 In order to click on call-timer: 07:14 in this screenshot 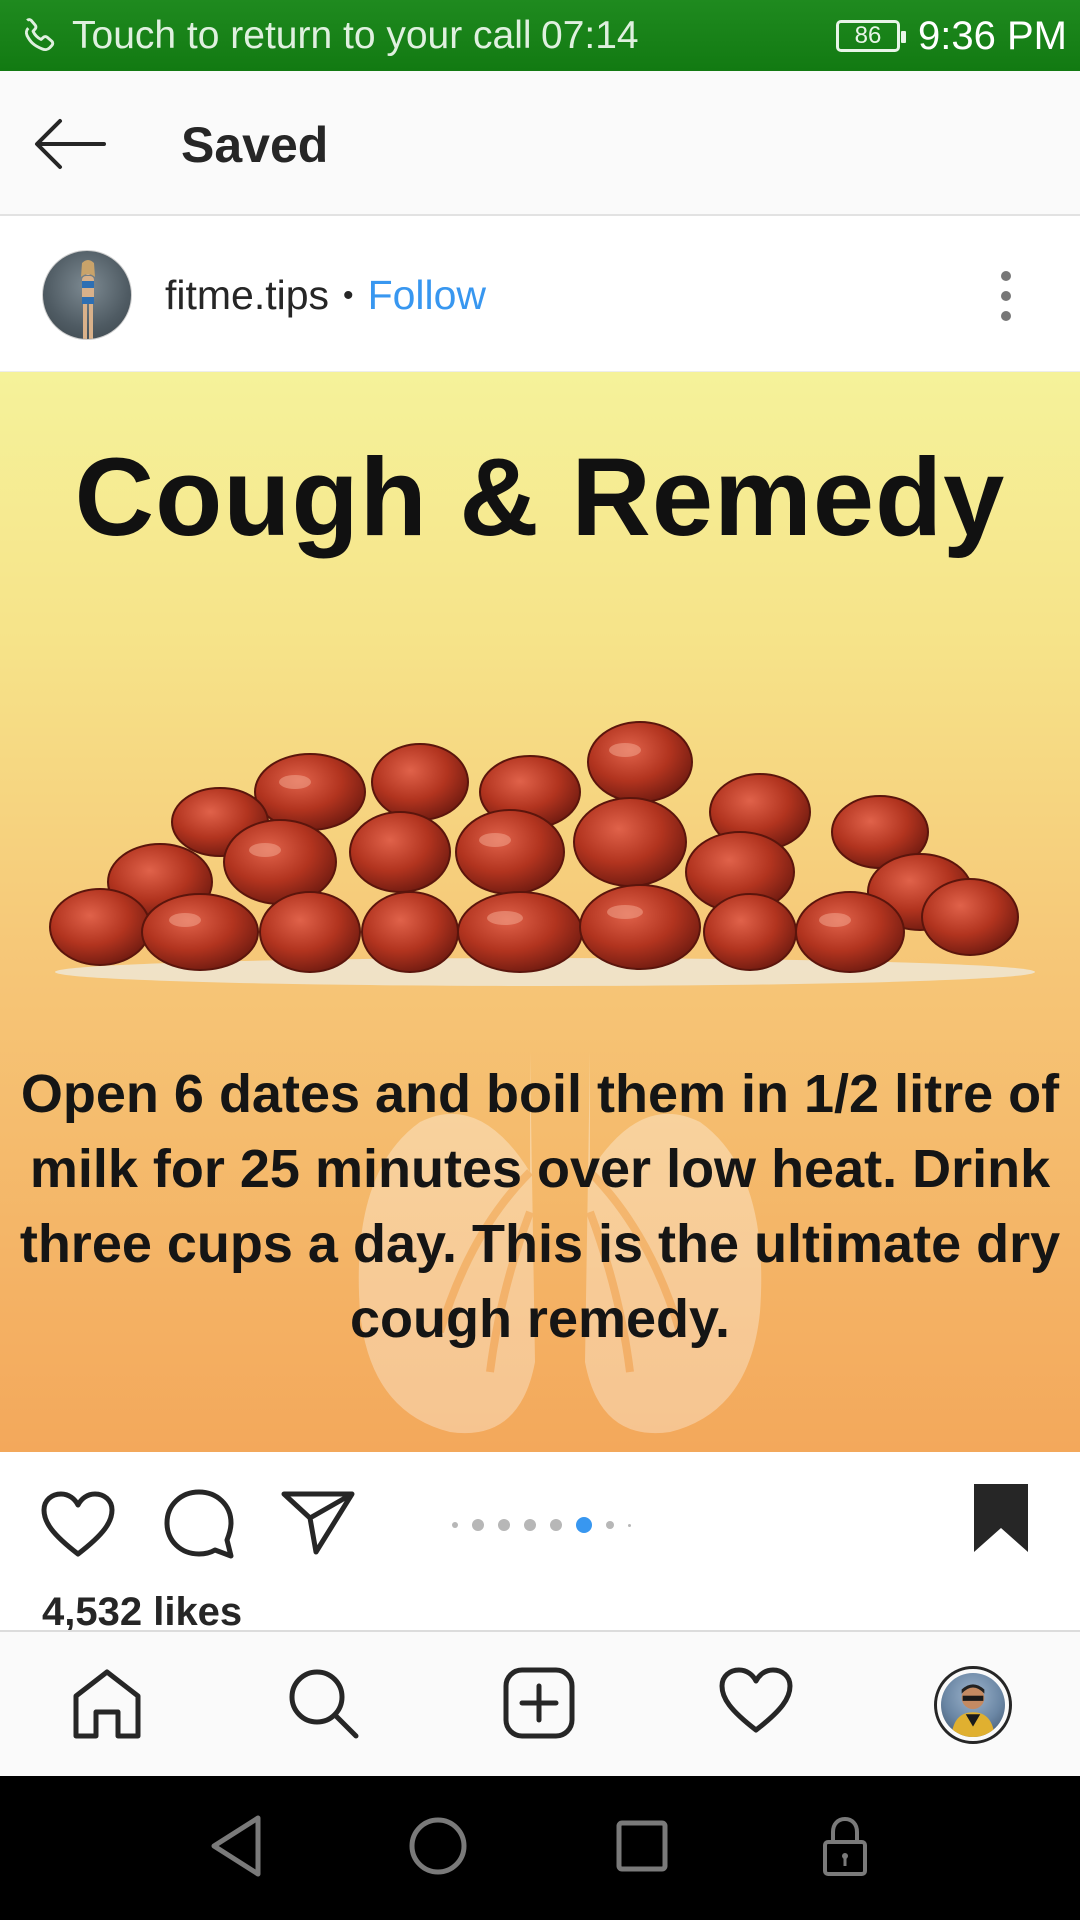, I will do `click(590, 35)`.